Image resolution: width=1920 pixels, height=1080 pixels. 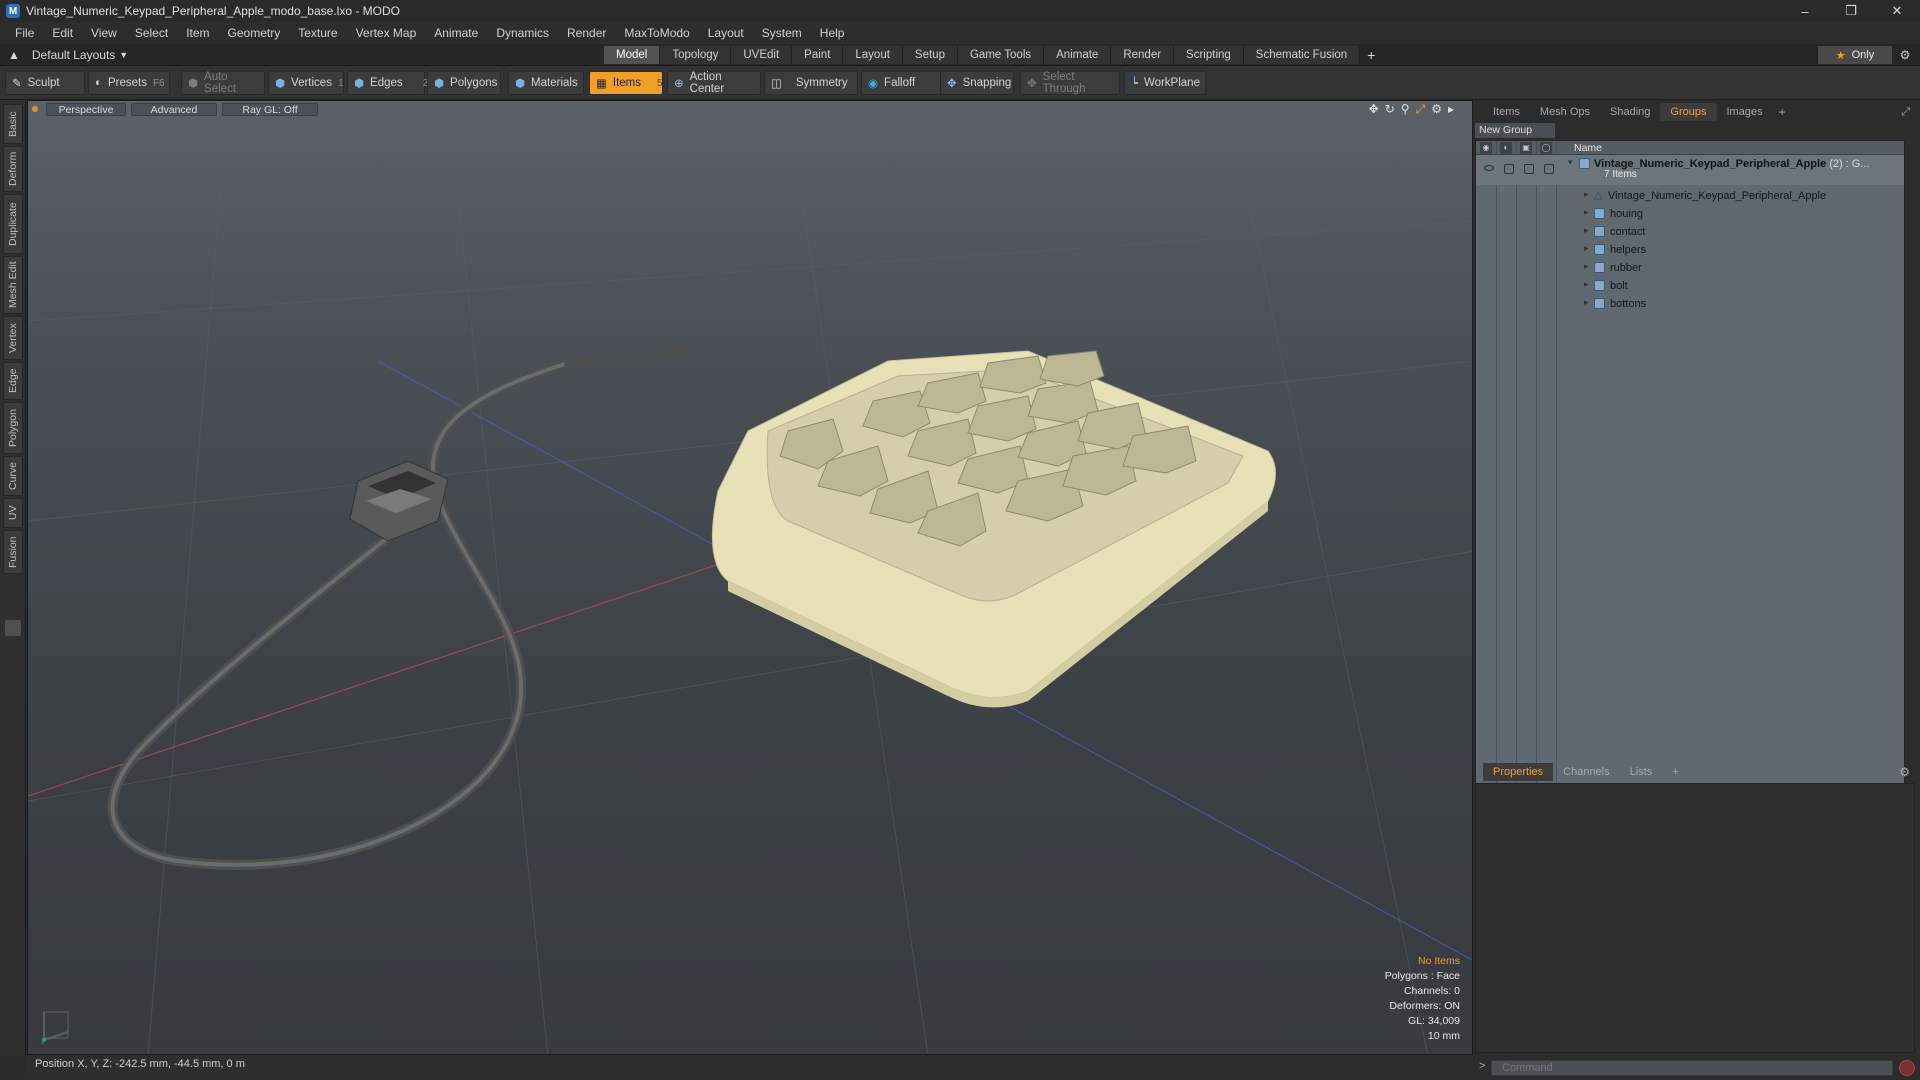 I want to click on menu-select: Select, so click(x=151, y=33).